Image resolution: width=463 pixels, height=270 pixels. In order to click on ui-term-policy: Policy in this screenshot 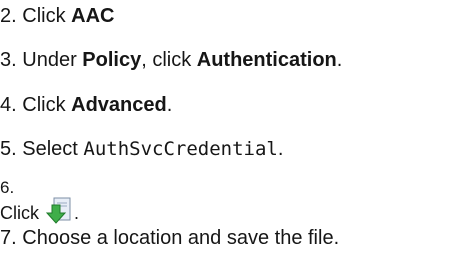, I will do `click(112, 60)`.